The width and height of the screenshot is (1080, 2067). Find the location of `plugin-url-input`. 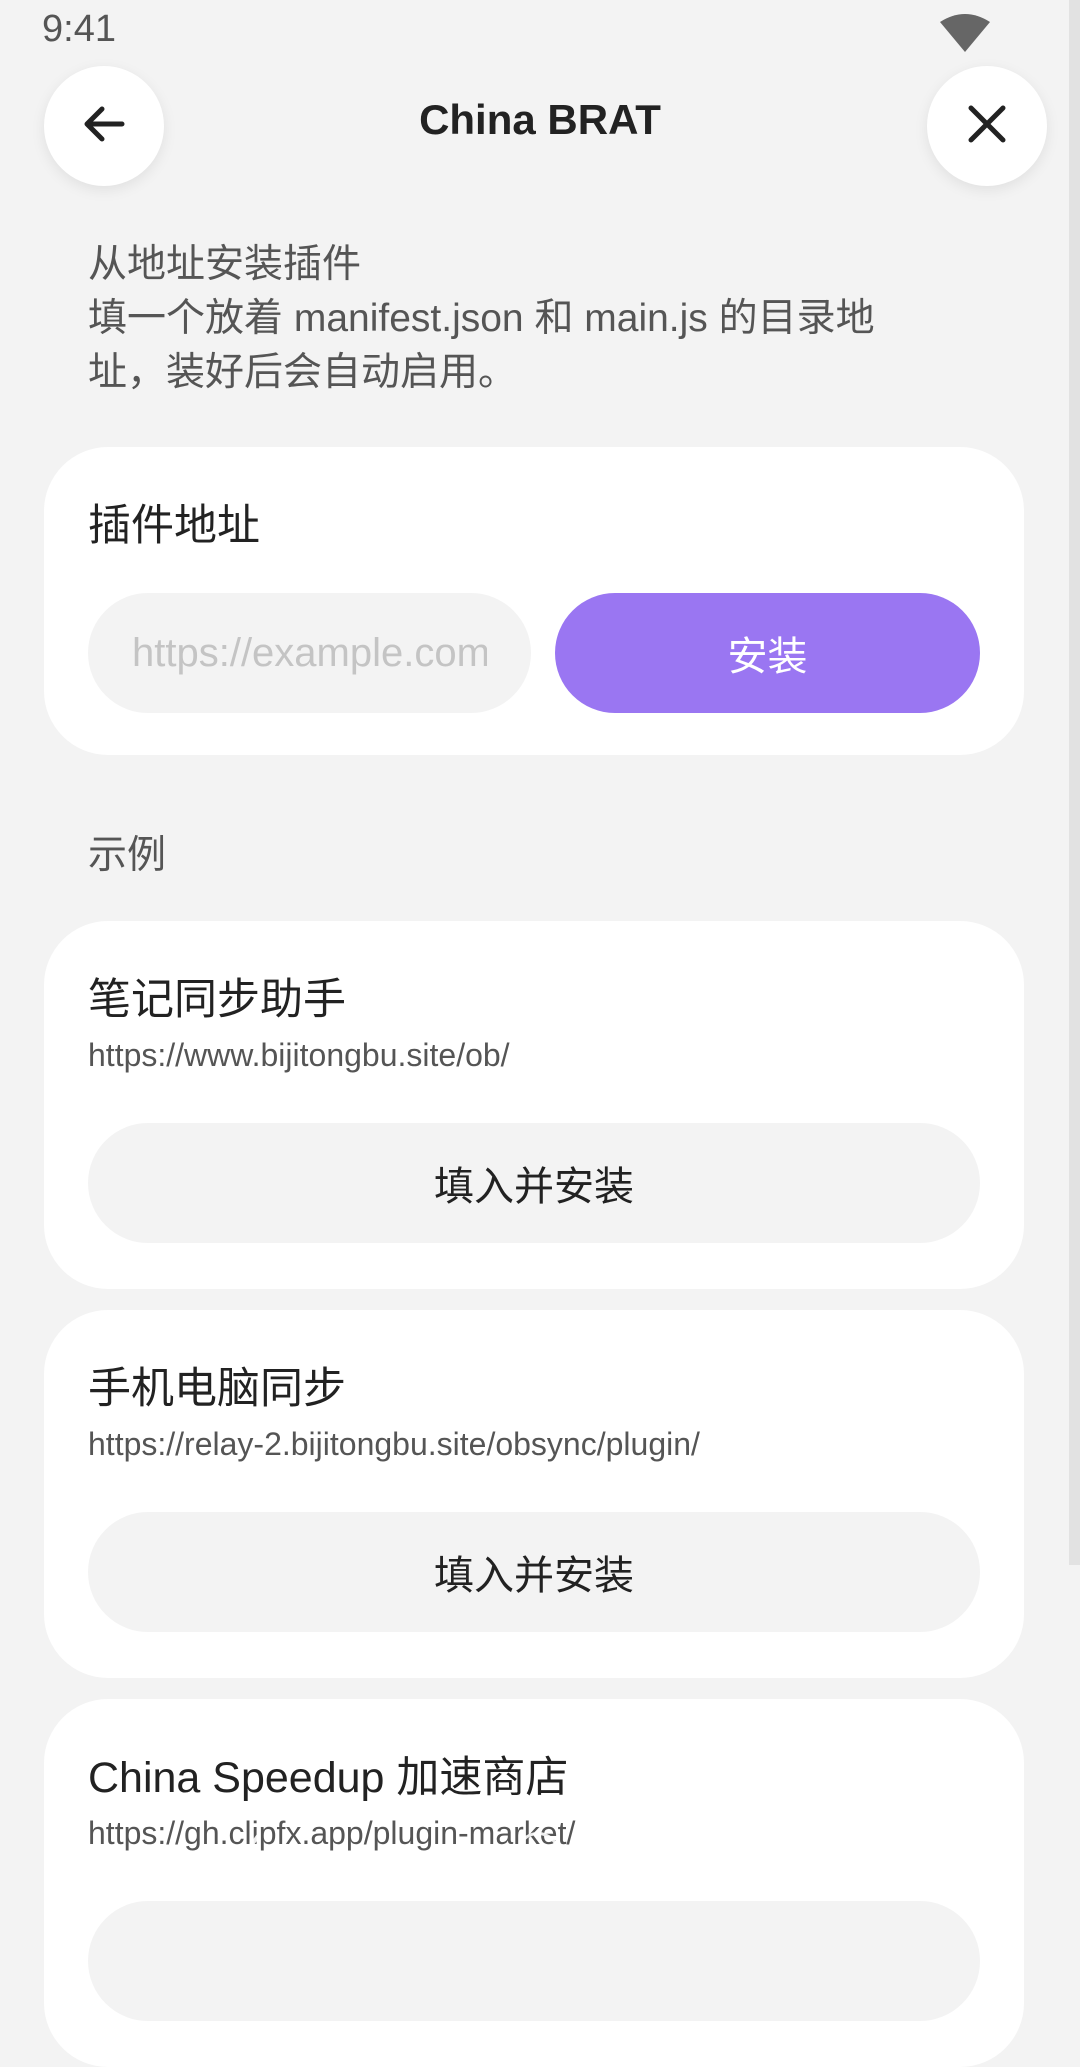

plugin-url-input is located at coordinates (309, 653).